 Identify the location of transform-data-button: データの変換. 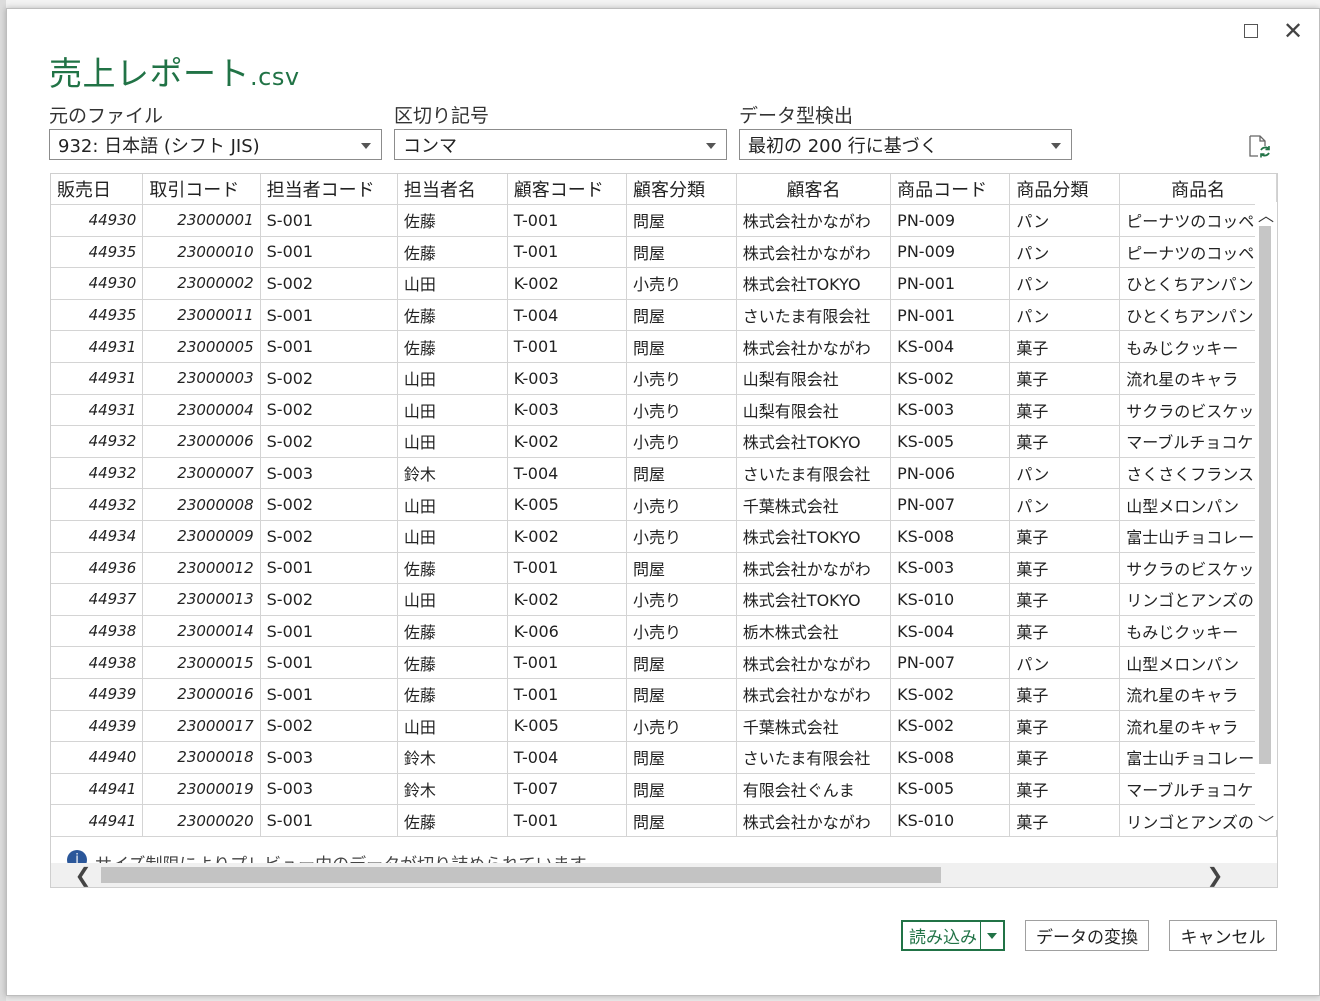
(1087, 935).